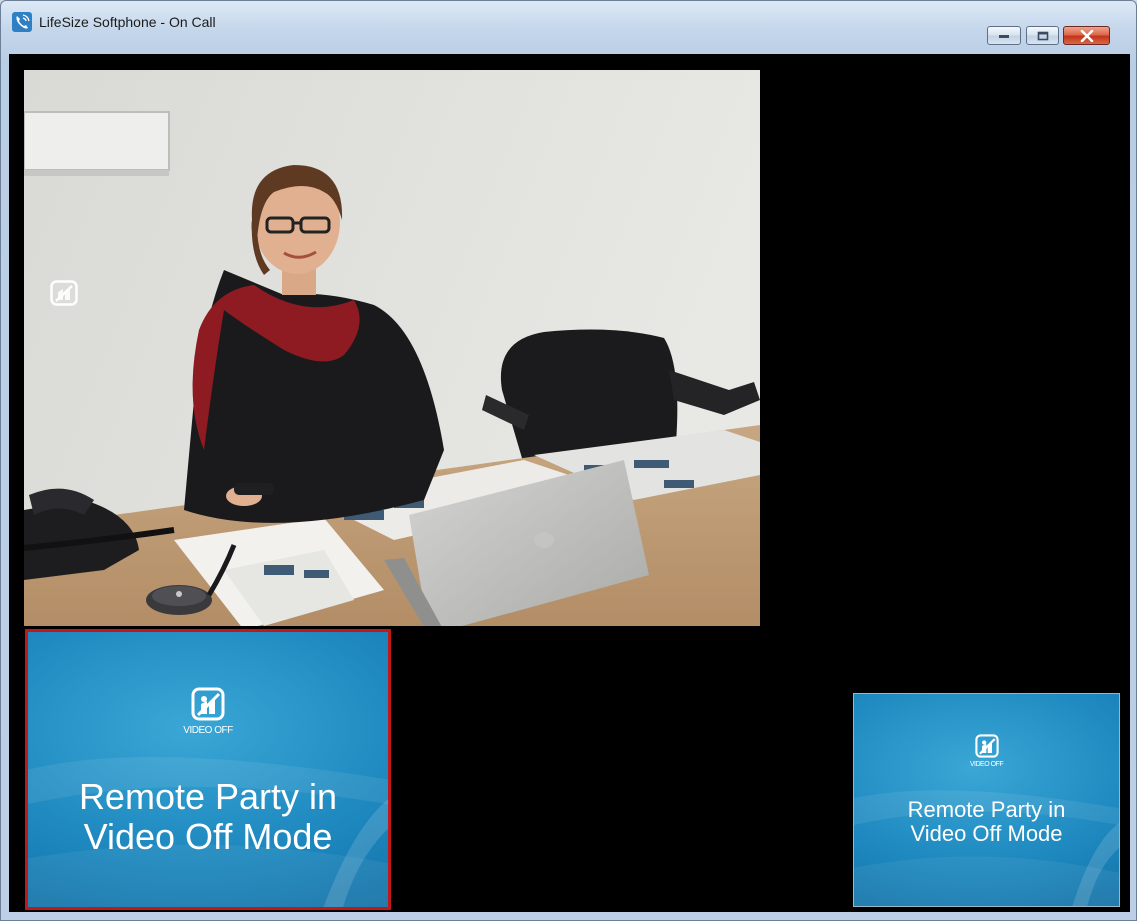 The height and width of the screenshot is (921, 1137). I want to click on phone-icon, so click(22, 22).